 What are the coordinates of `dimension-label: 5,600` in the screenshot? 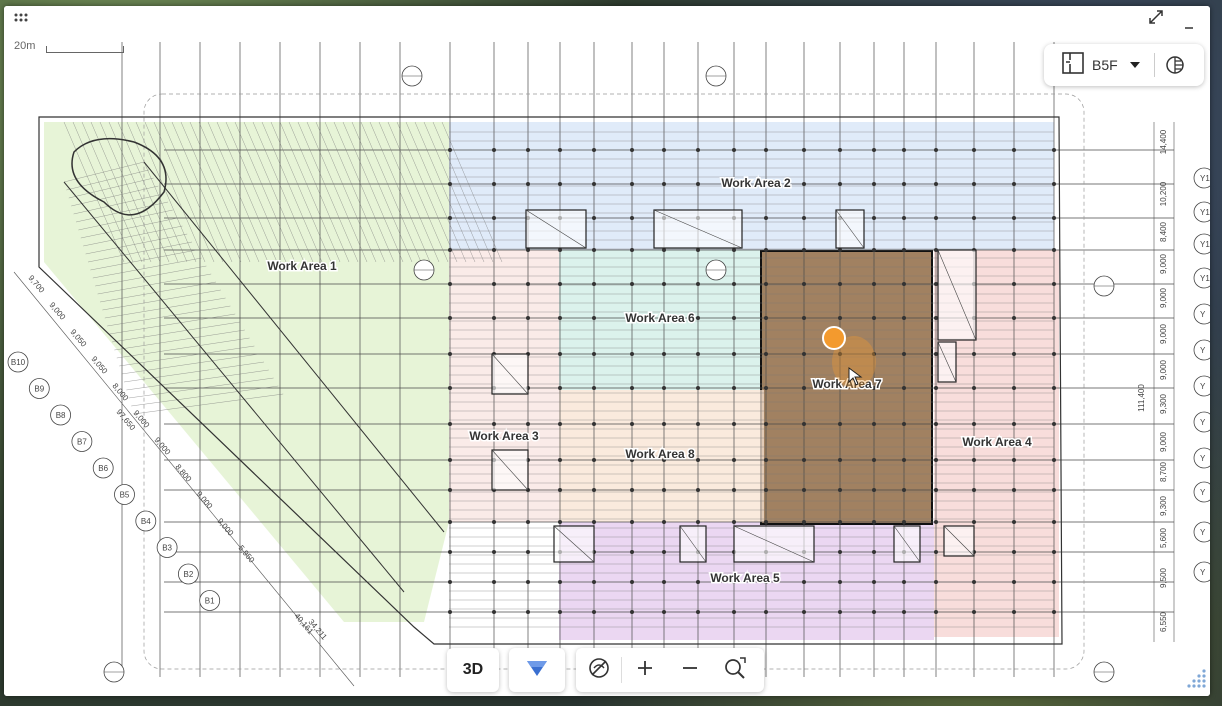 It's located at (1163, 537).